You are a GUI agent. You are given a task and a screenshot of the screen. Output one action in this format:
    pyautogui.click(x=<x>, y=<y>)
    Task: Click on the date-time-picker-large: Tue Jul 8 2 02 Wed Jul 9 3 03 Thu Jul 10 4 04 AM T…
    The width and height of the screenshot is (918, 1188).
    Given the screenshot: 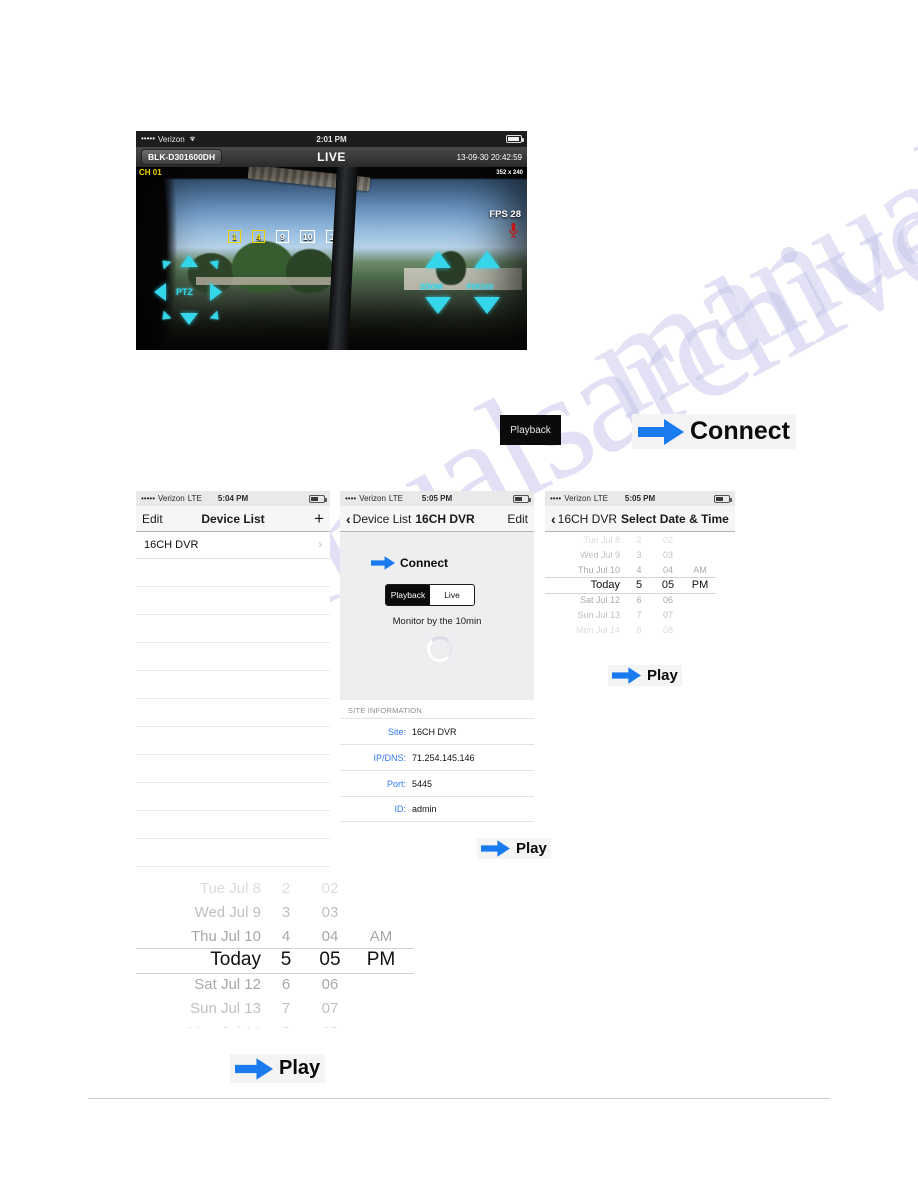 What is the action you would take?
    pyautogui.click(x=275, y=952)
    